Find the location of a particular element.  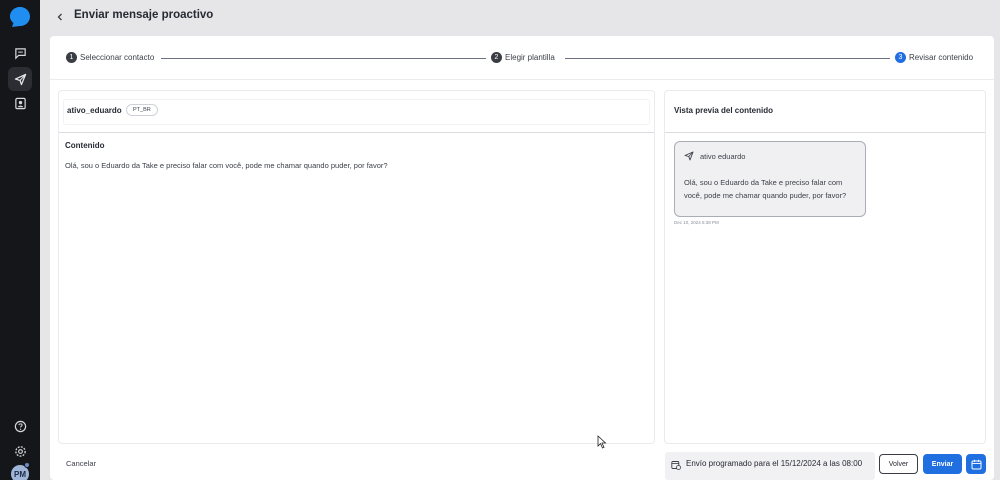

chat-icon is located at coordinates (20, 53).